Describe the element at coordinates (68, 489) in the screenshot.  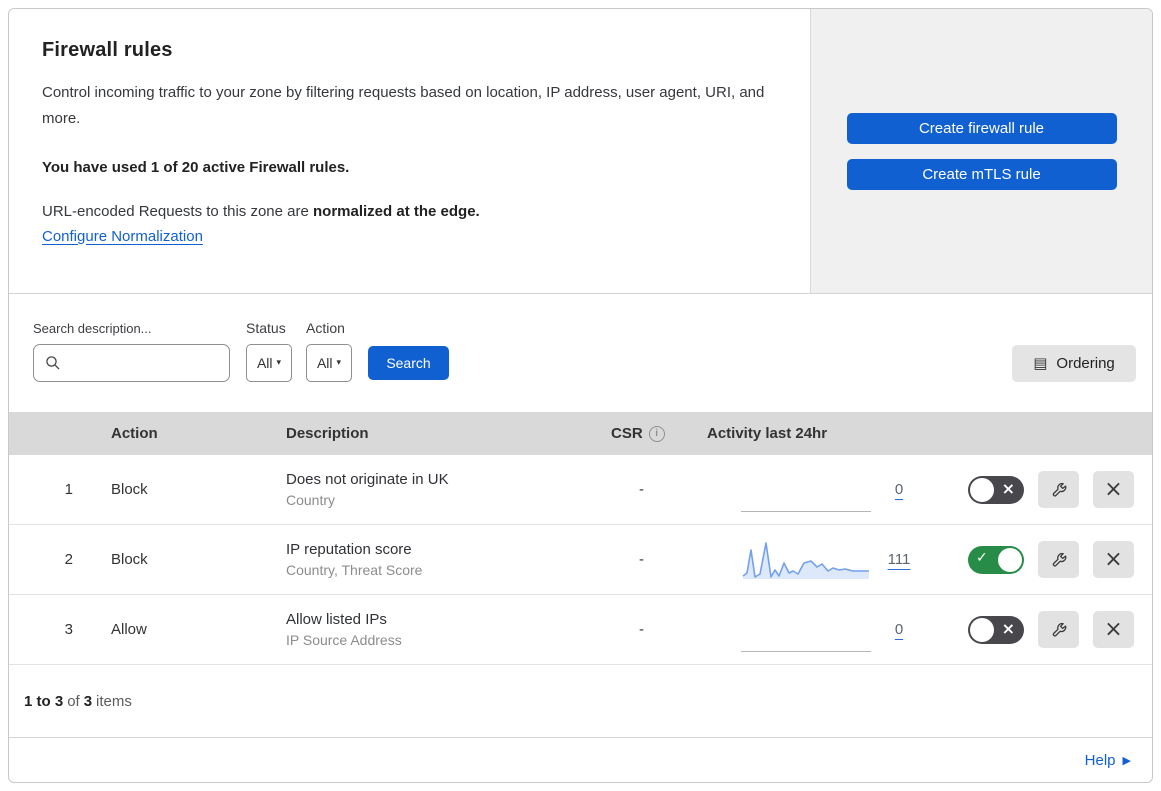
I see `rule-priority: 1` at that location.